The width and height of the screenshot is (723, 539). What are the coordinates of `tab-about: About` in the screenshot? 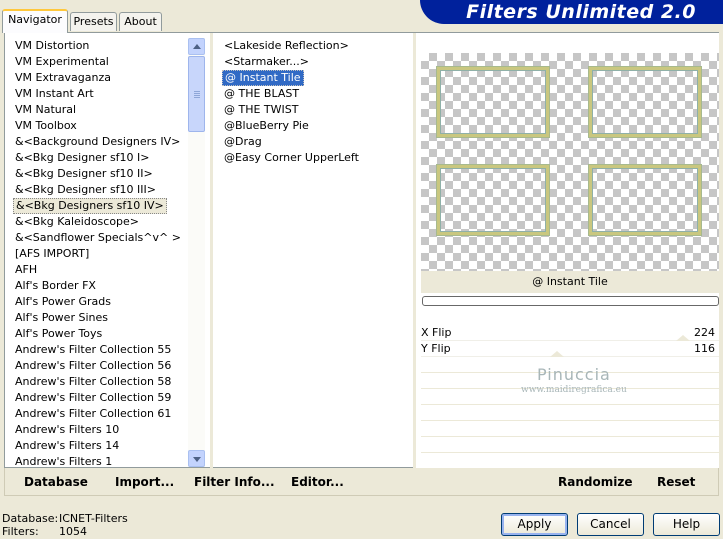 It's located at (140, 21).